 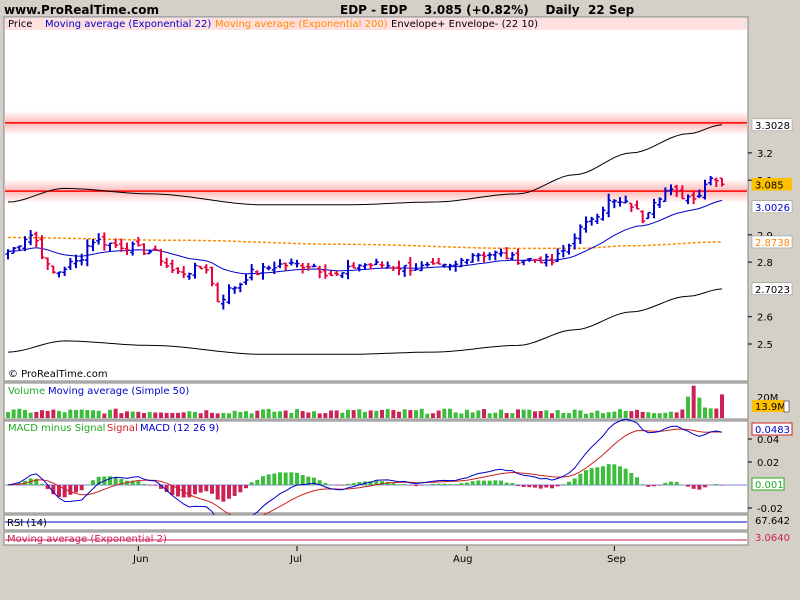 What do you see at coordinates (87, 539) in the screenshot?
I see `legend-ema2: Moving average (Exponential 2)` at bounding box center [87, 539].